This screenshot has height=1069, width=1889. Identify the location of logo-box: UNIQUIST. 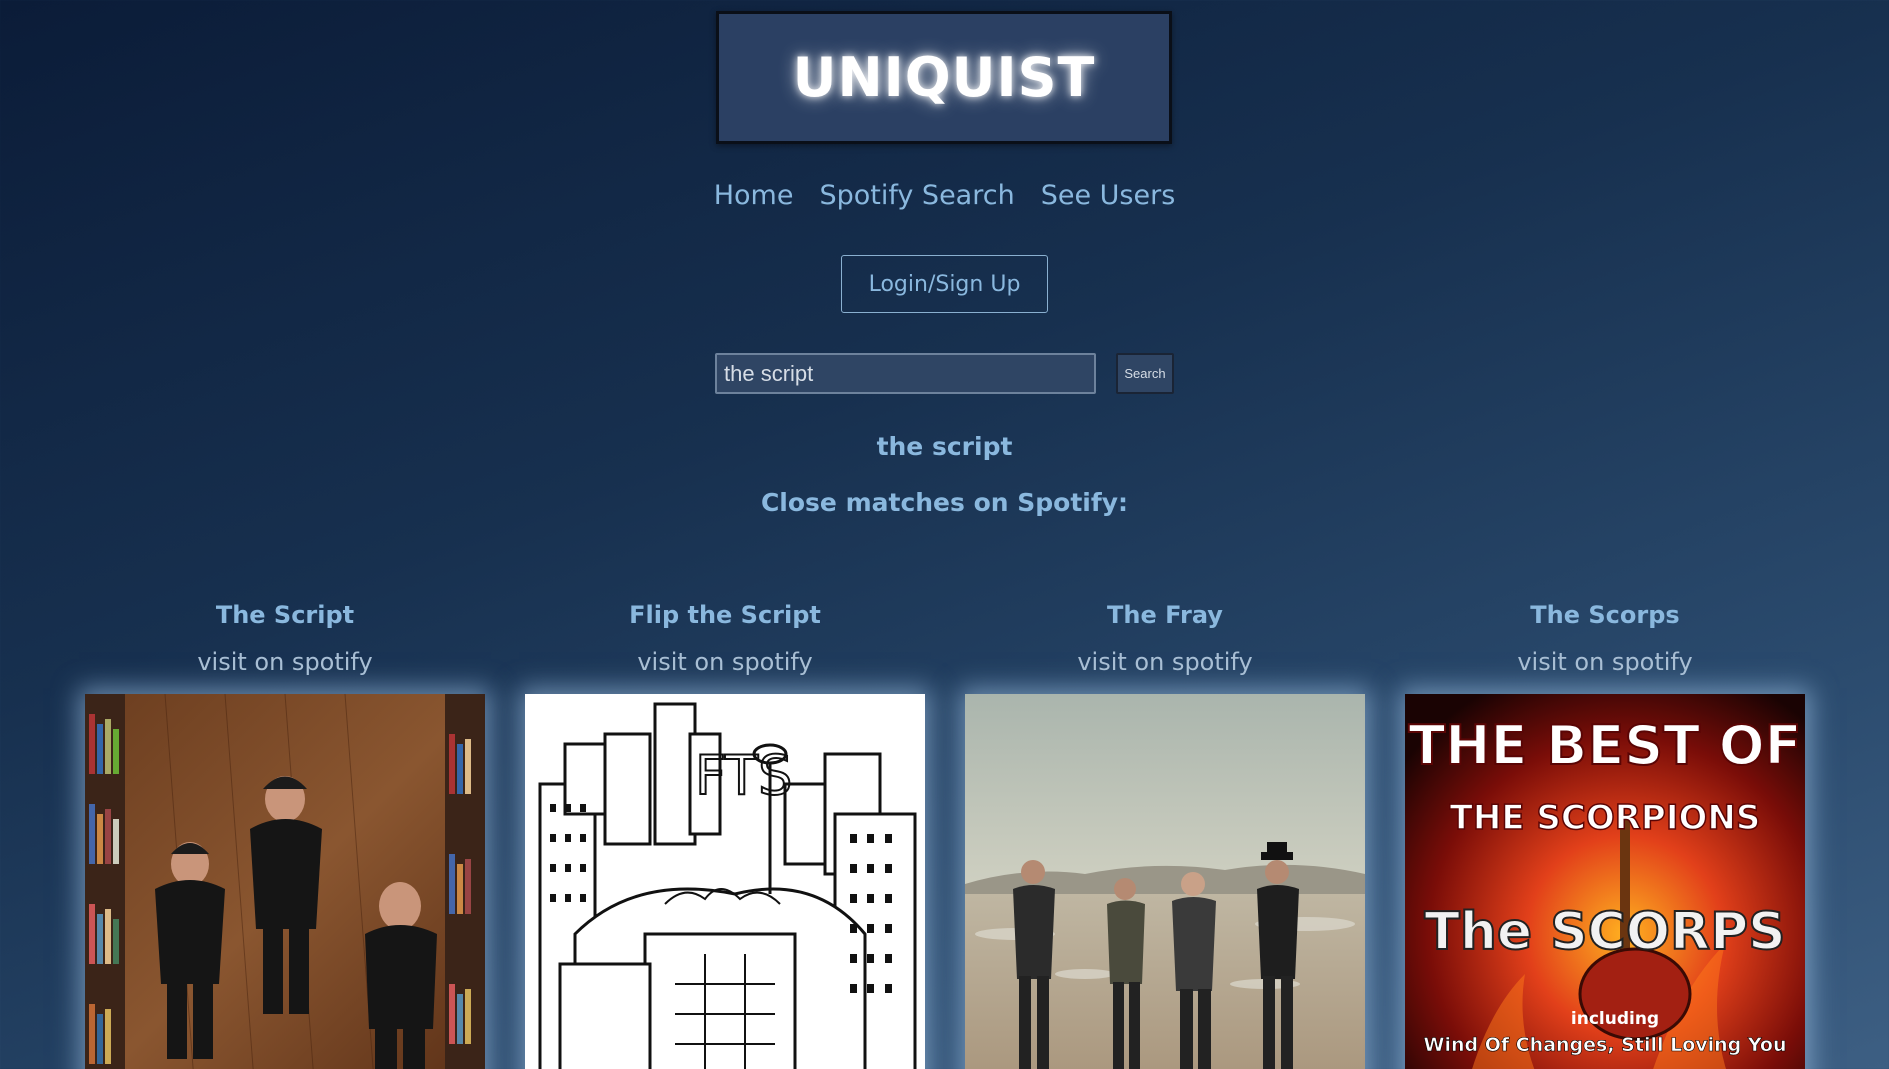
(944, 77).